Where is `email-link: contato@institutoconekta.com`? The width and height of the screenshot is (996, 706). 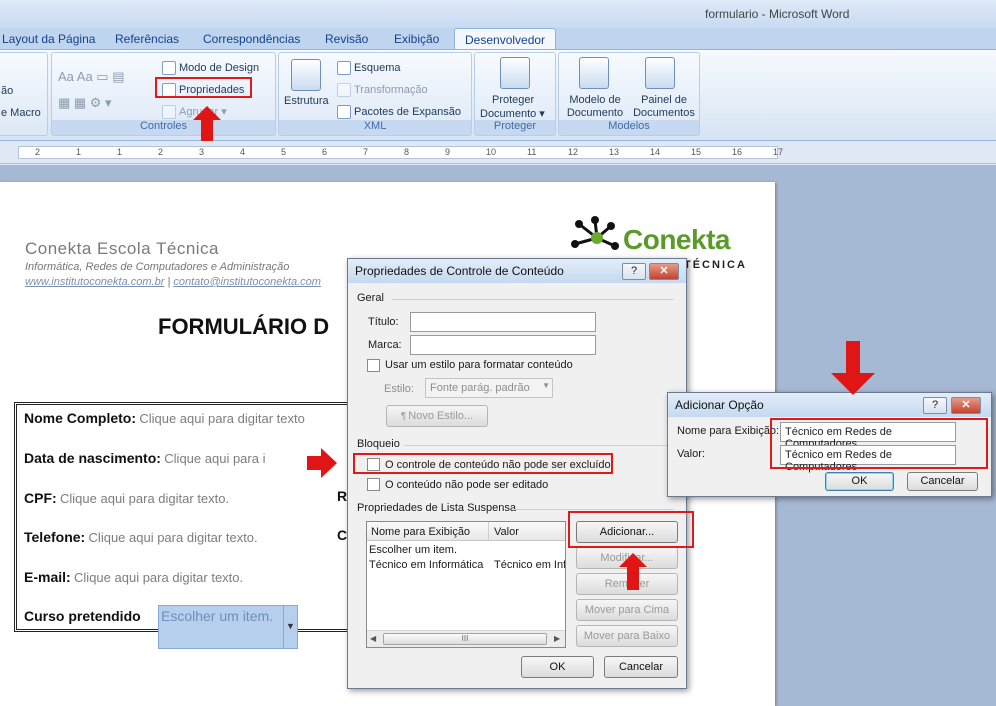
email-link: contato@institutoconekta.com is located at coordinates (247, 282).